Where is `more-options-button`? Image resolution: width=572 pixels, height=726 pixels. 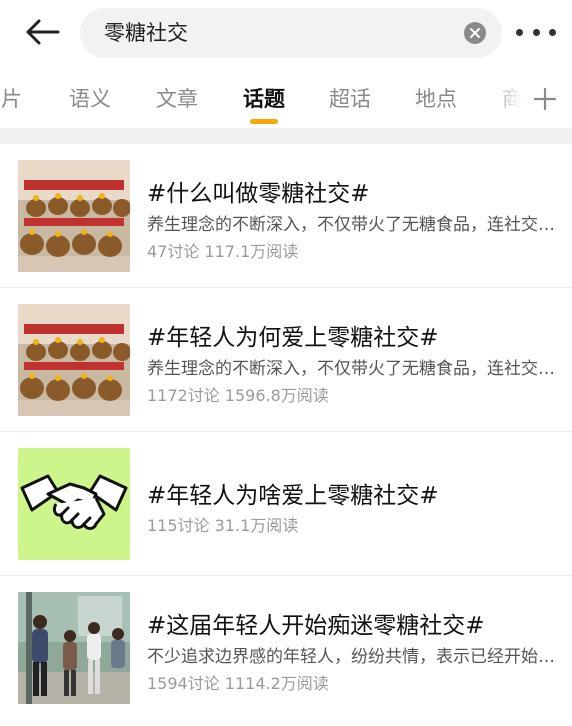 more-options-button is located at coordinates (536, 32).